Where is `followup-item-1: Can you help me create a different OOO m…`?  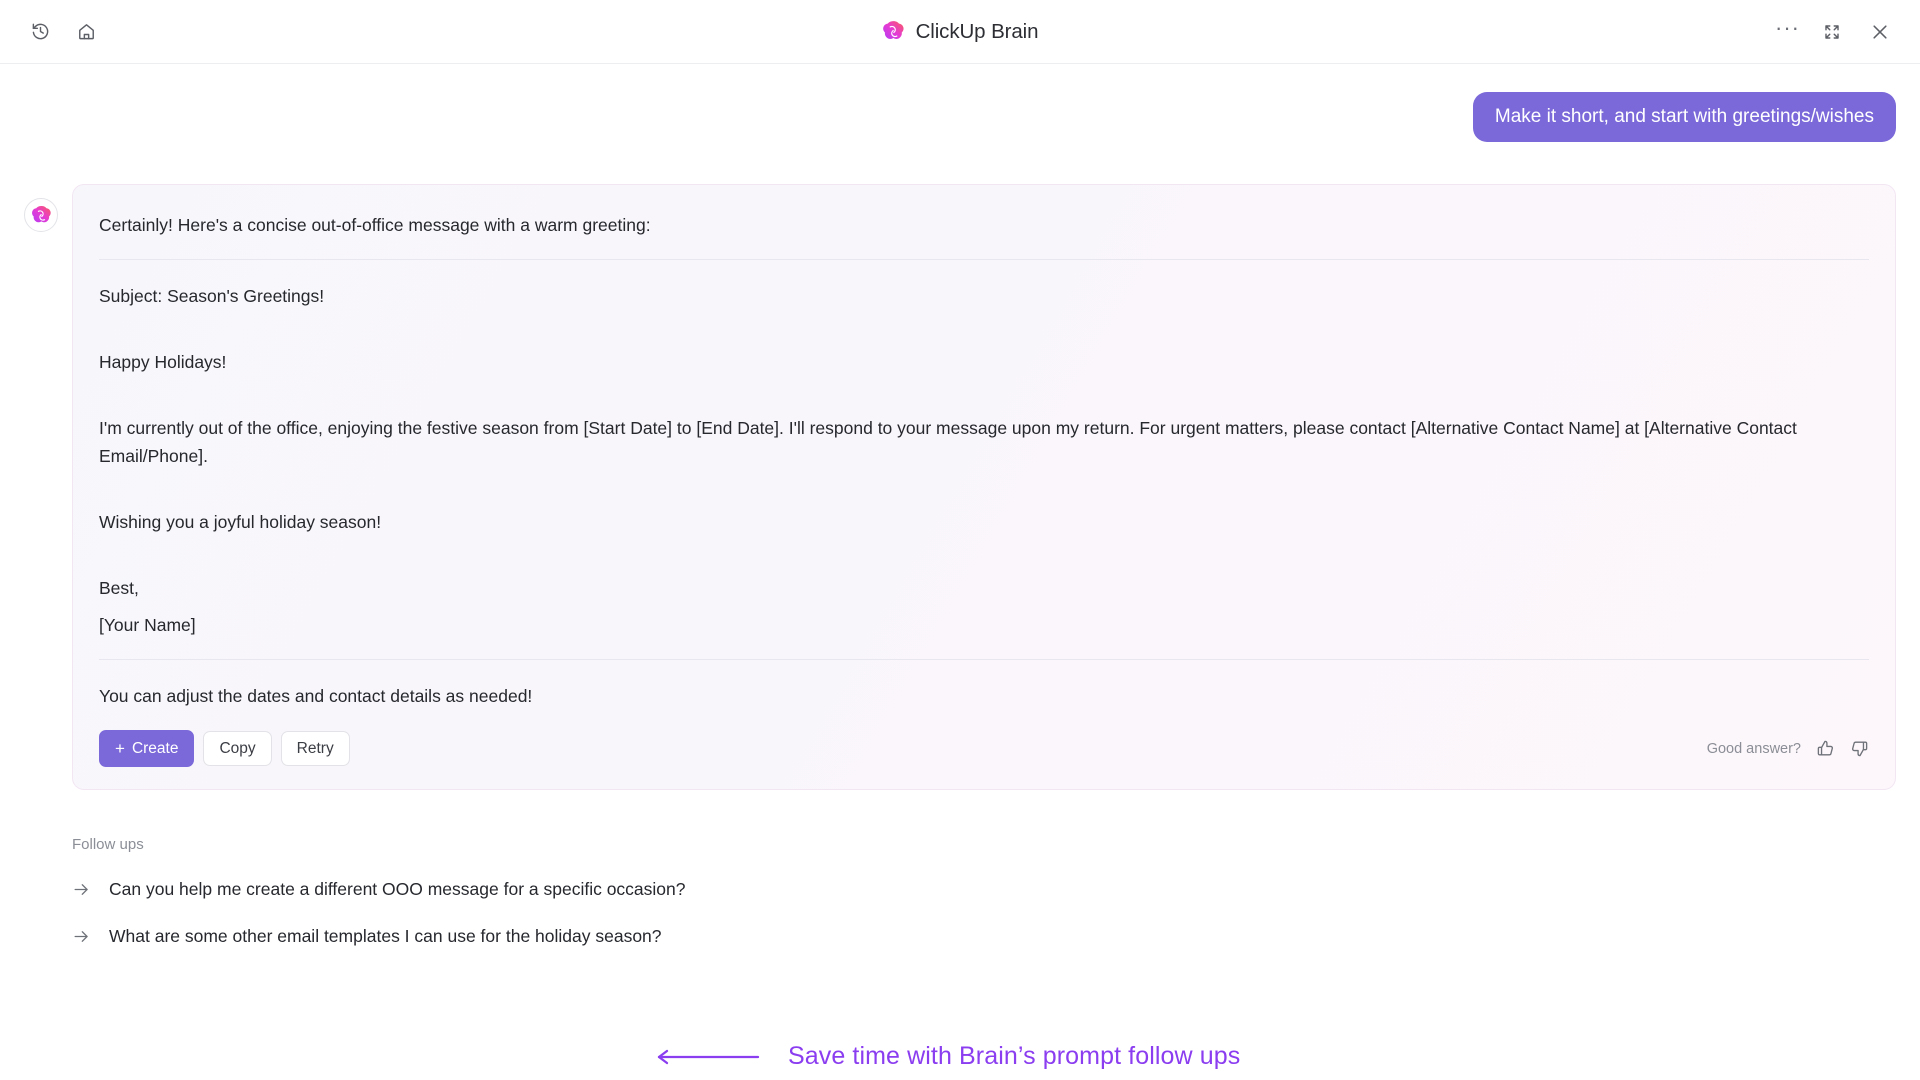 followup-item-1: Can you help me create a different OOO m… is located at coordinates (379, 889).